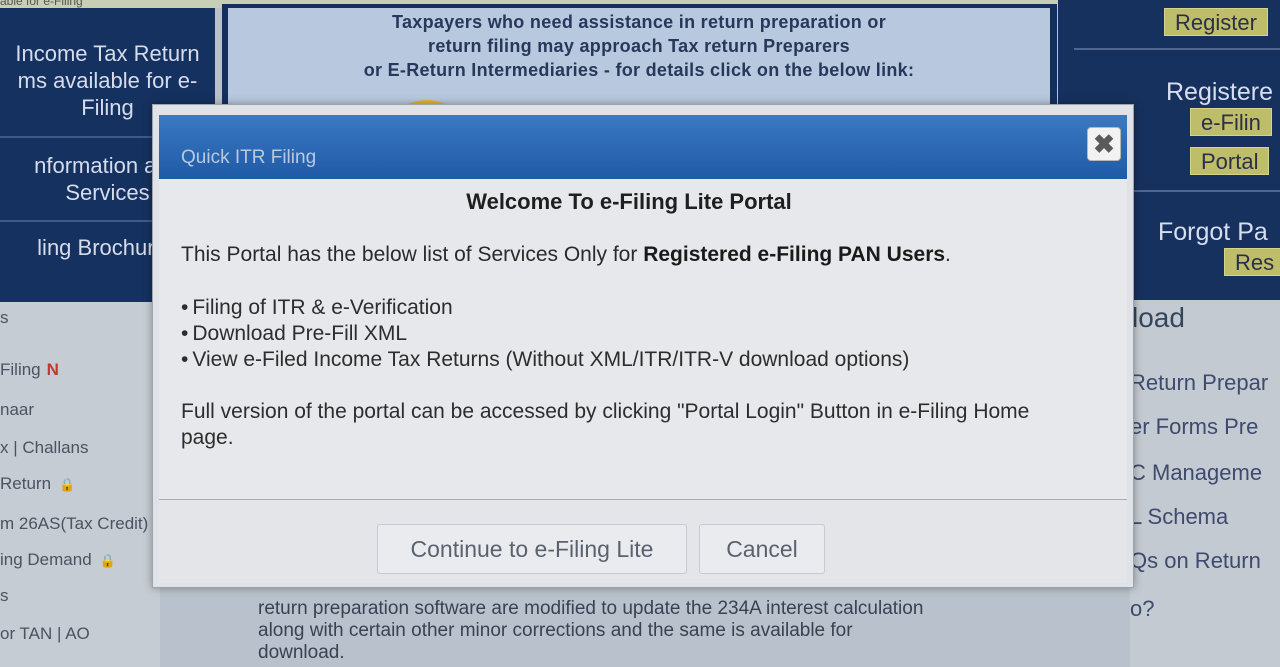 The image size is (1280, 667). I want to click on intro-emphasis: Registered e-Filing PAN Users, so click(794, 254).